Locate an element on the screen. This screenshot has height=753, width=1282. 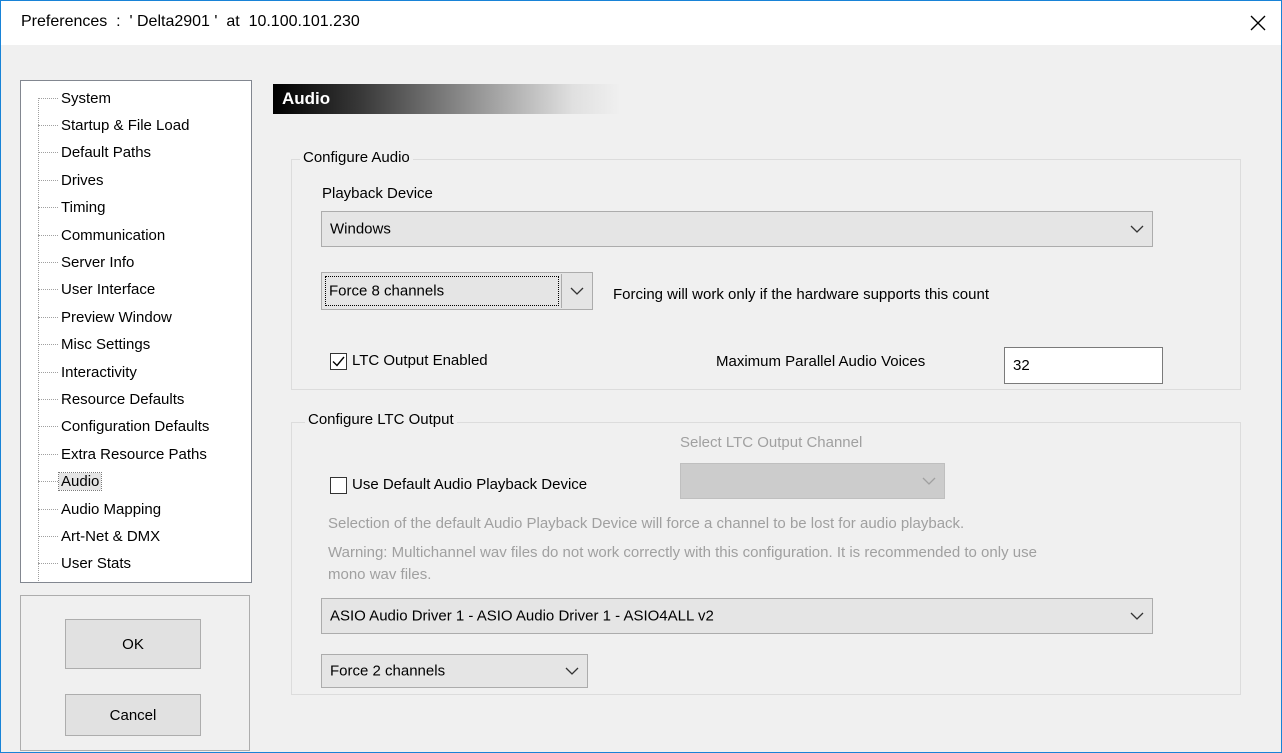
nav-item-label: Server Info is located at coordinates (98, 262).